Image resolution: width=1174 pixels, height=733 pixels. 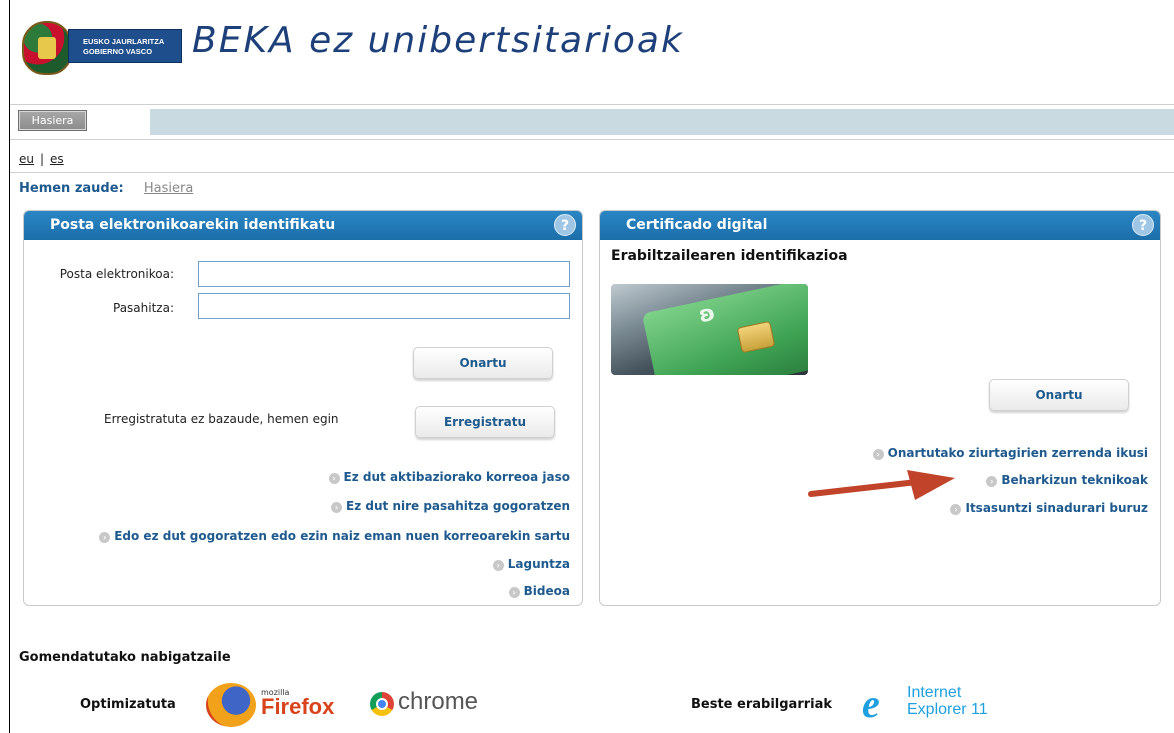 I want to click on annotation-arrow-icon, so click(x=881, y=485).